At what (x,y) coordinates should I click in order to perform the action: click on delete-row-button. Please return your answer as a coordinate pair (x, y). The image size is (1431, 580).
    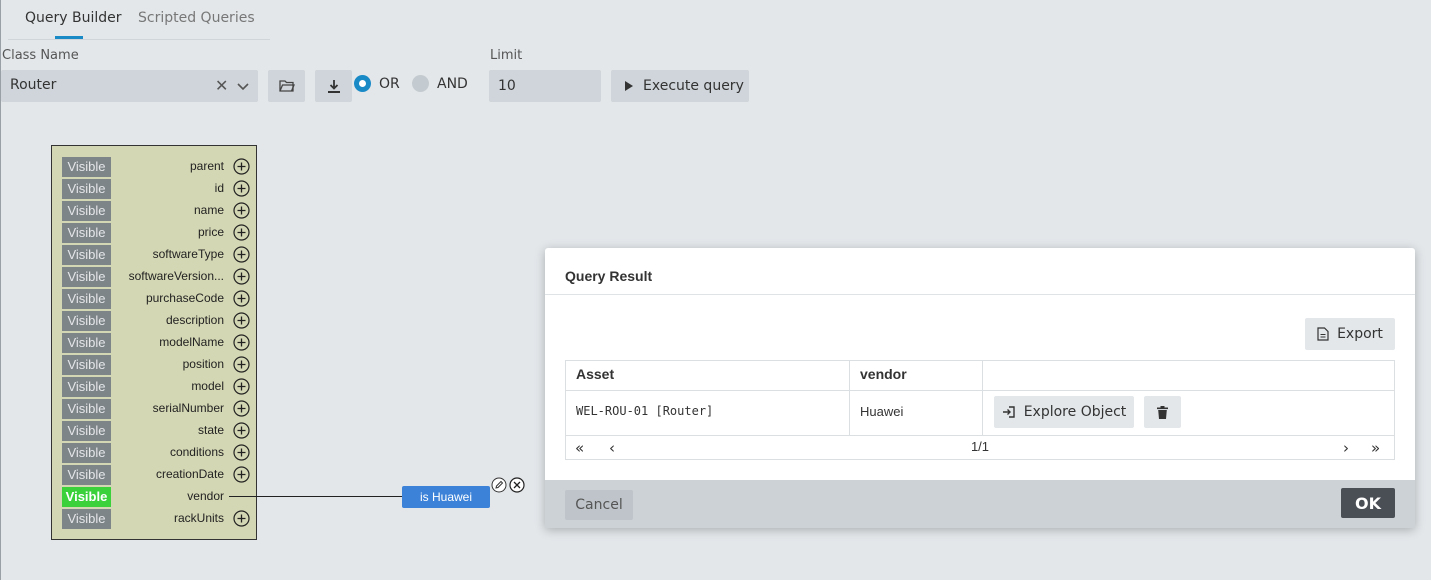
    Looking at the image, I should click on (1162, 412).